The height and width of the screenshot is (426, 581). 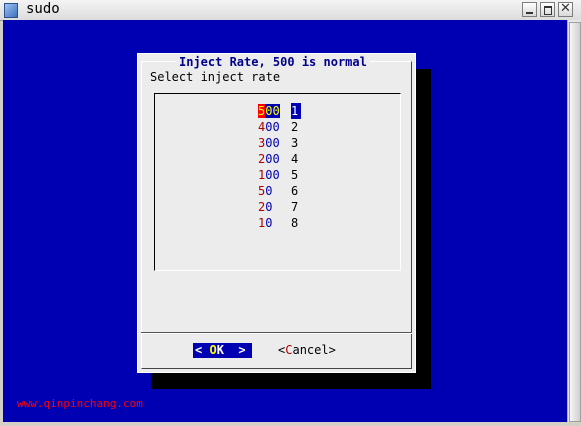 I want to click on ok-button: < OK >, so click(x=222, y=350).